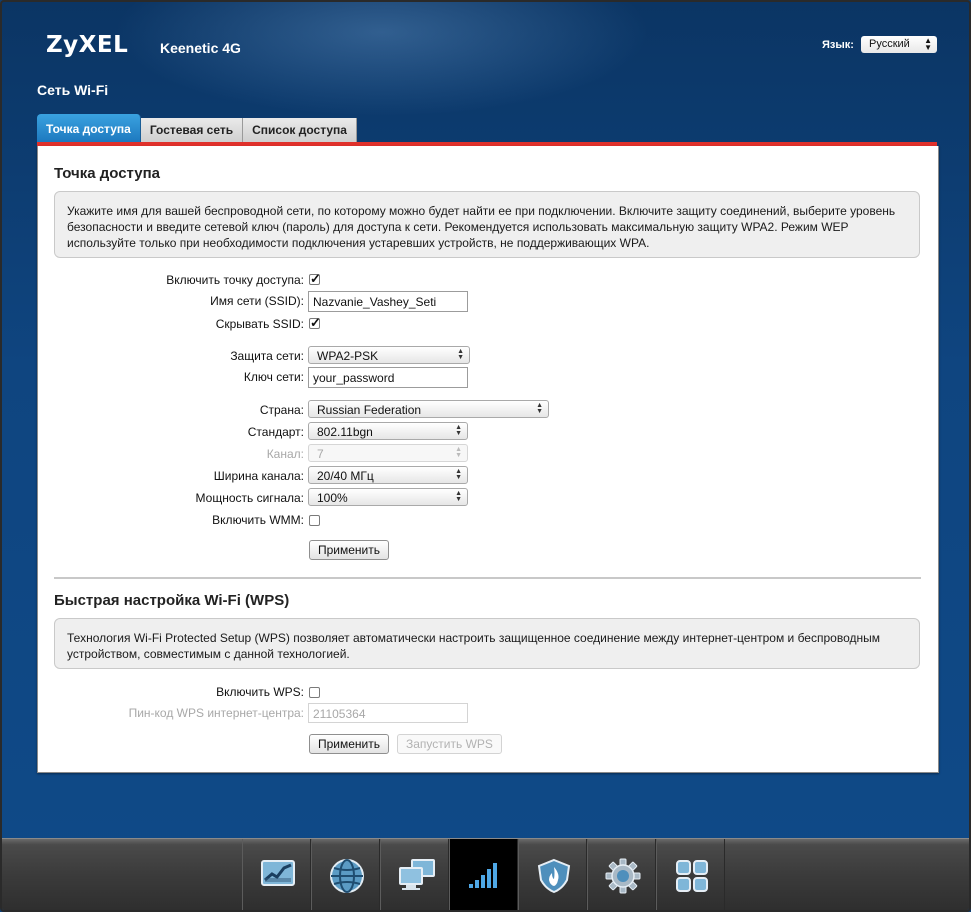  I want to click on channel-width-label: Ширина канала:, so click(258, 476).